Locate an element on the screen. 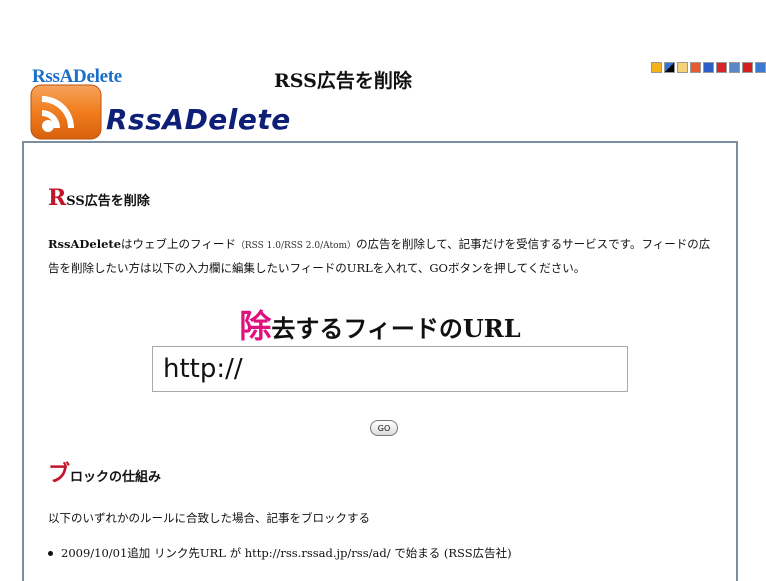  section-heading-block: ブロックの仕組み is located at coordinates (104, 472).